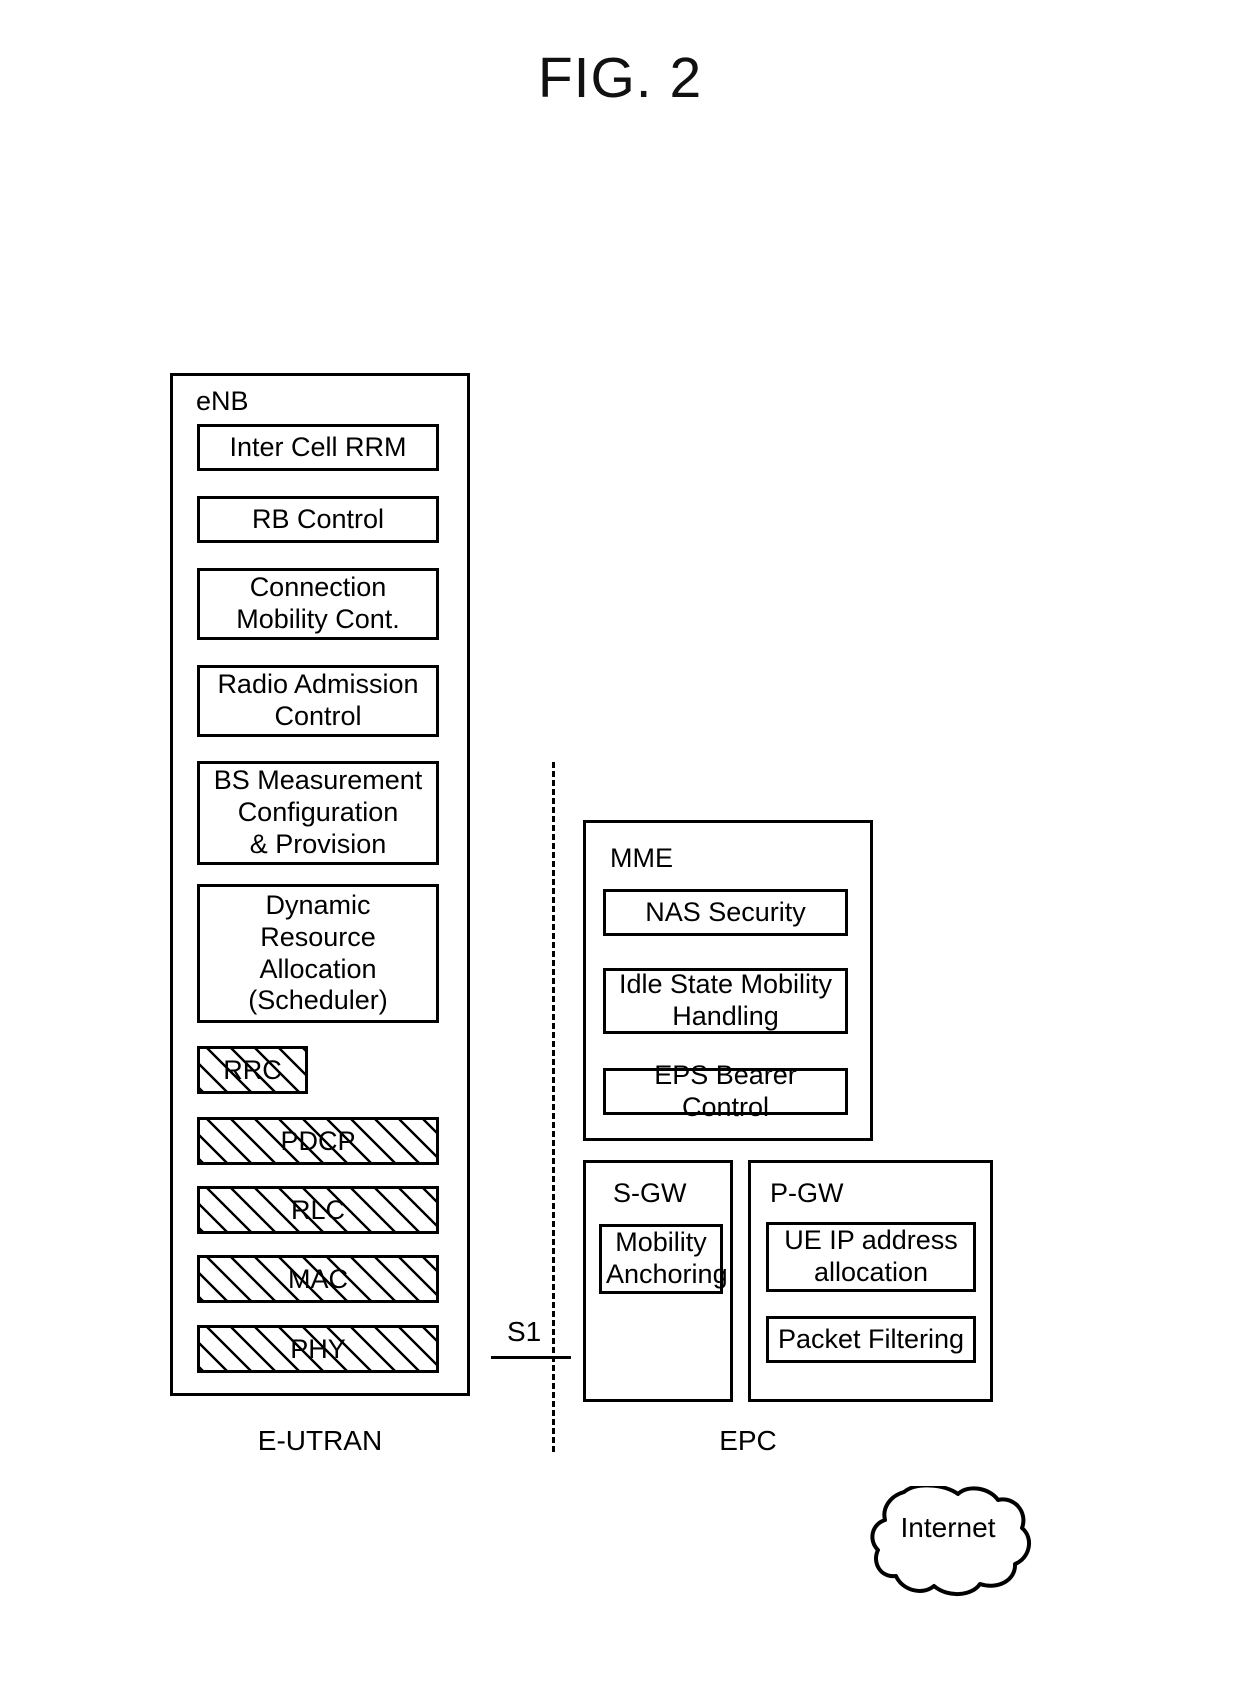  I want to click on enb-layer-label: MAC, so click(318, 1278).